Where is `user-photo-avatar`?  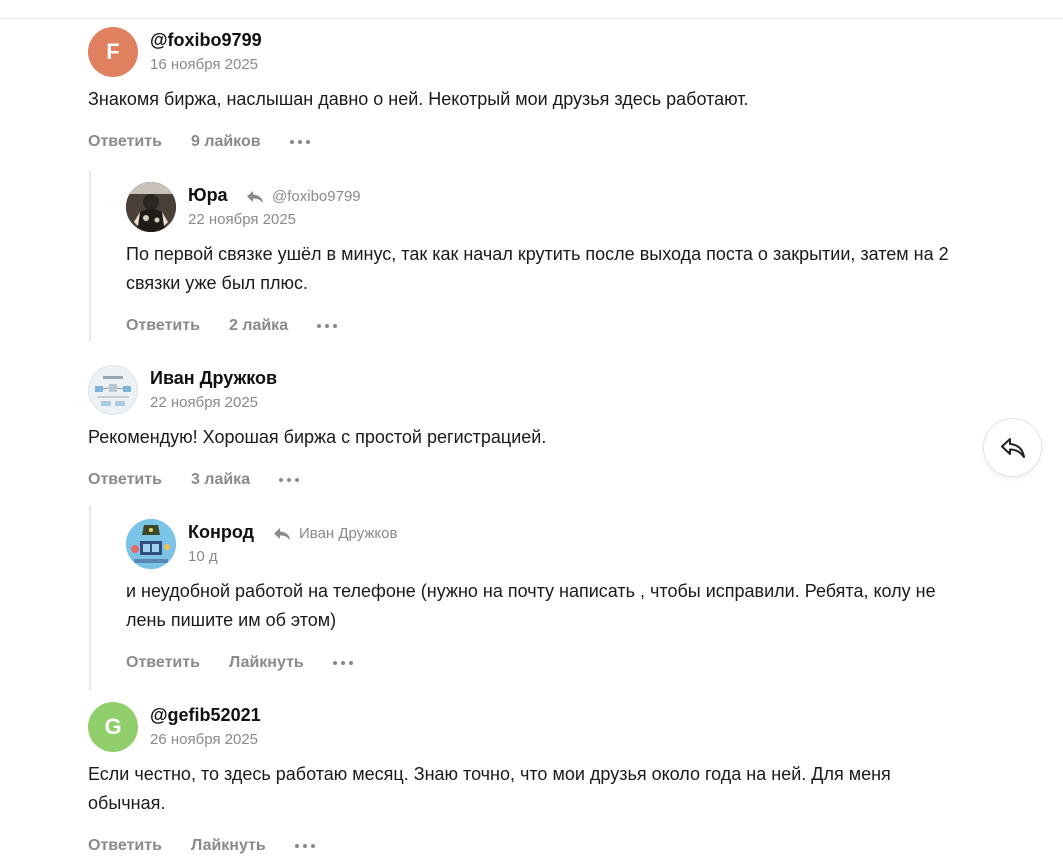
user-photo-avatar is located at coordinates (151, 207).